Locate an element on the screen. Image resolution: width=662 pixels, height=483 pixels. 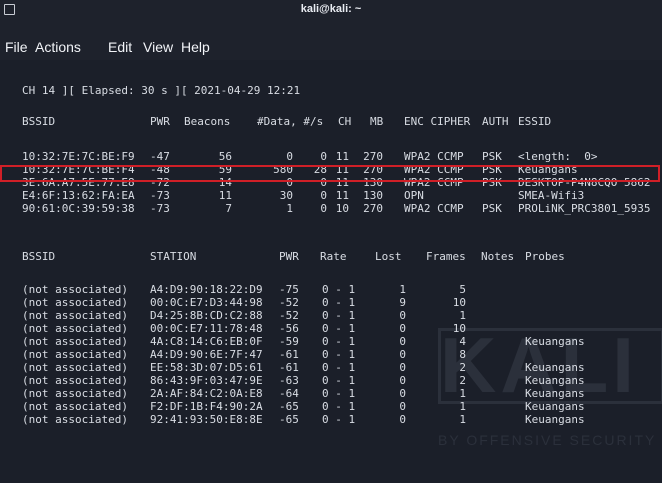
ap-cell: 130 is located at coordinates (373, 195).